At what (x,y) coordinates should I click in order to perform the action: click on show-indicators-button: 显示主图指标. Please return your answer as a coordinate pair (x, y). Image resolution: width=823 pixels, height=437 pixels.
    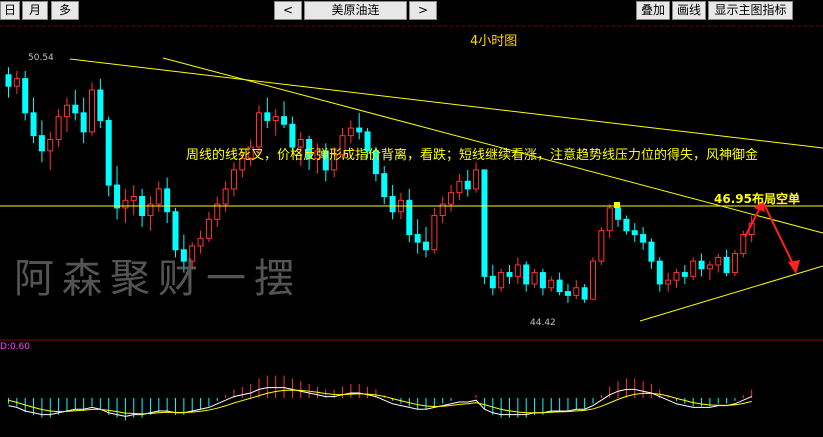
    Looking at the image, I should click on (750, 10).